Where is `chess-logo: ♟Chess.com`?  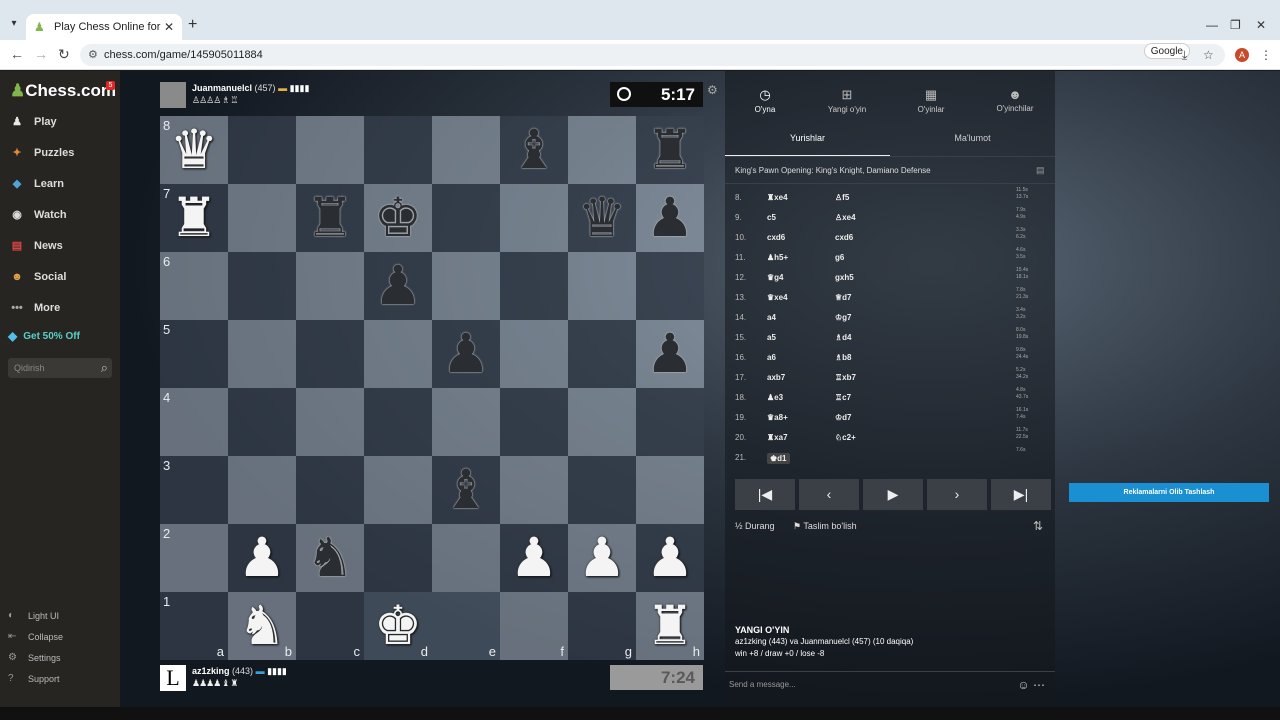 chess-logo: ♟Chess.com is located at coordinates (63, 91).